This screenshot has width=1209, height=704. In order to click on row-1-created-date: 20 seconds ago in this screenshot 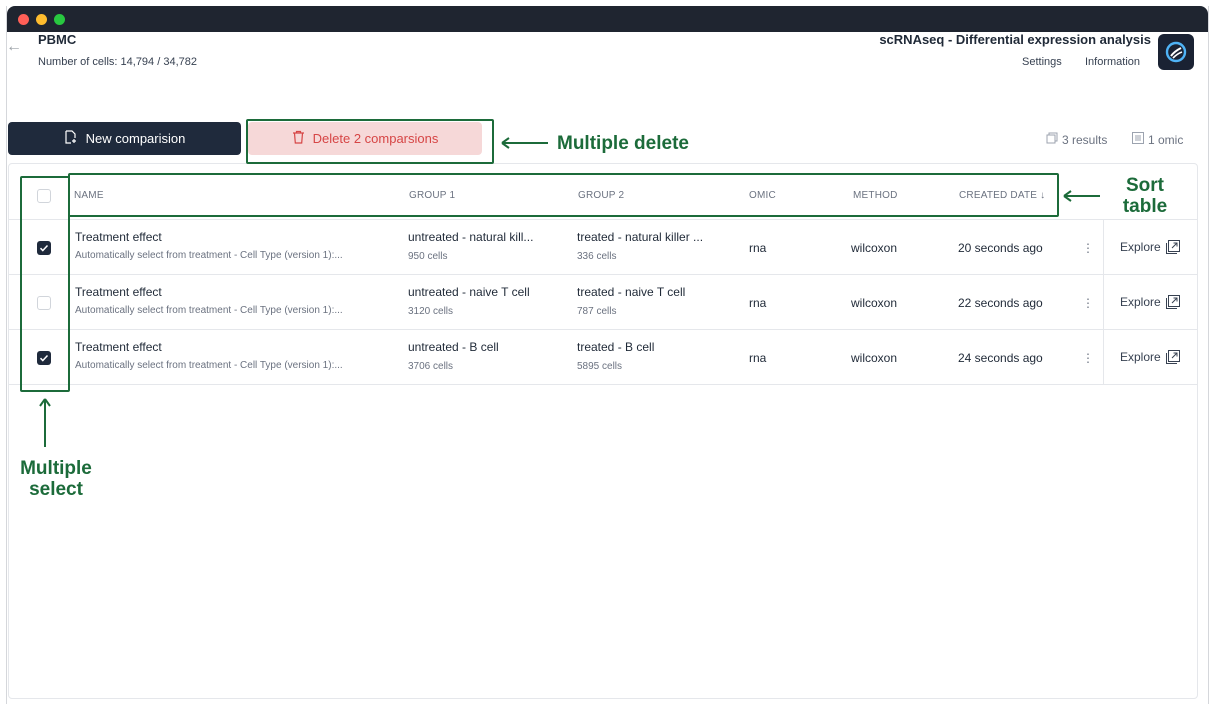, I will do `click(1000, 248)`.